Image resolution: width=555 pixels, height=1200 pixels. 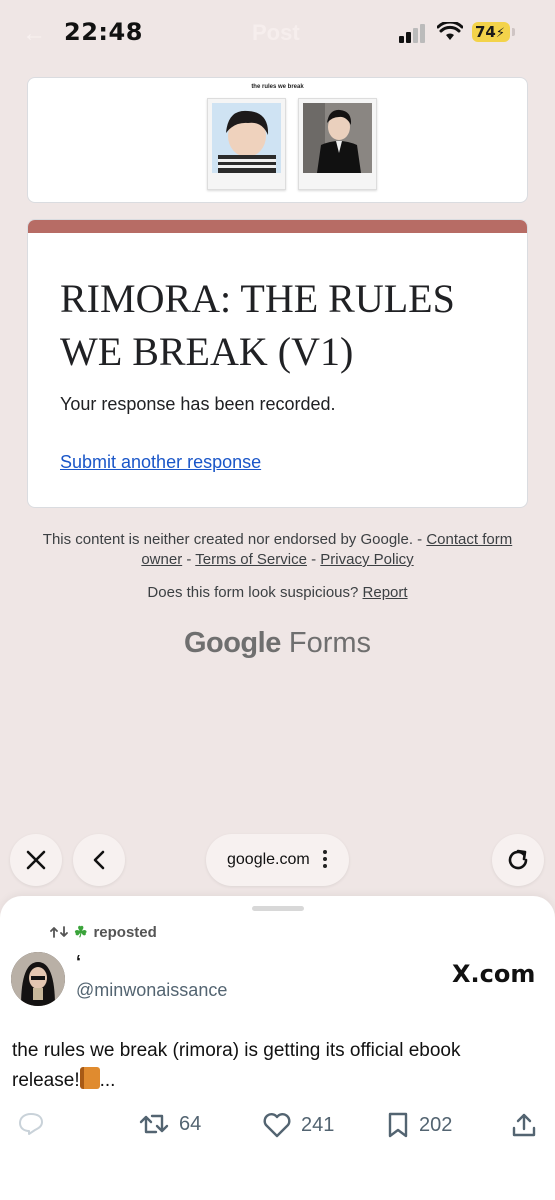 I want to click on google-wordmark: Google, so click(x=232, y=643).